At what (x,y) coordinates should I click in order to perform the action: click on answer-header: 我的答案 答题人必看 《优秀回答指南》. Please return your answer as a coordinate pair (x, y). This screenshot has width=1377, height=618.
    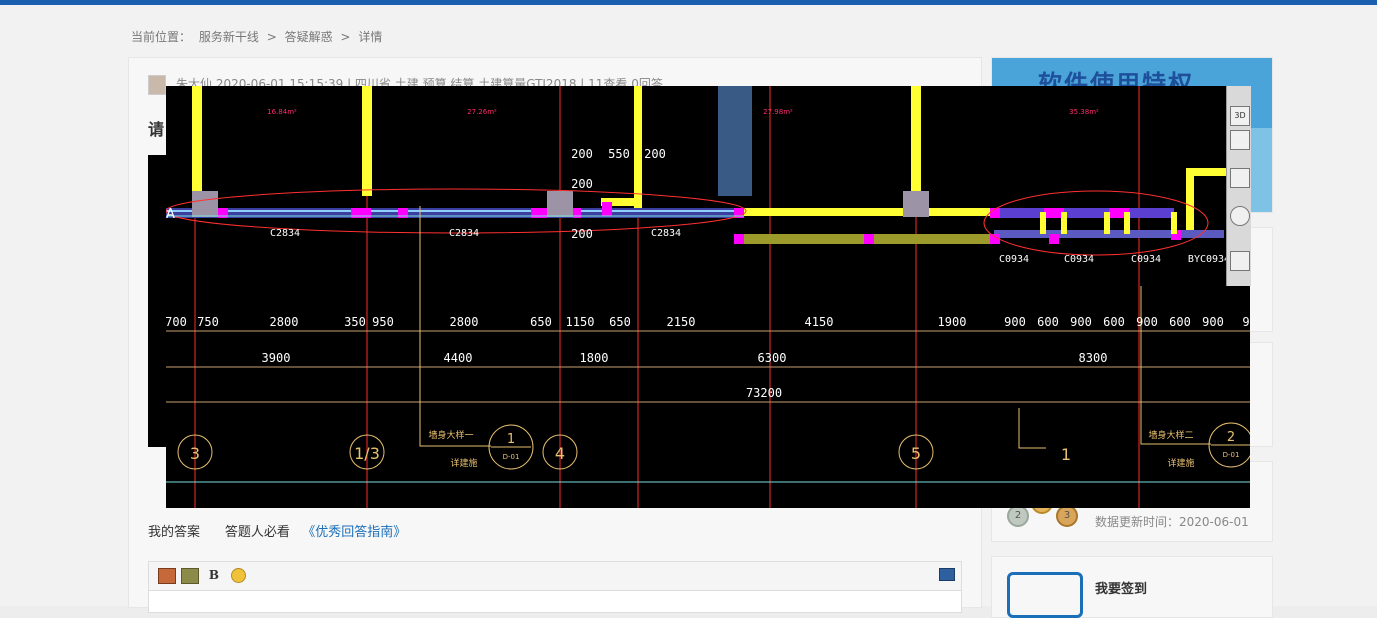
    Looking at the image, I should click on (277, 530).